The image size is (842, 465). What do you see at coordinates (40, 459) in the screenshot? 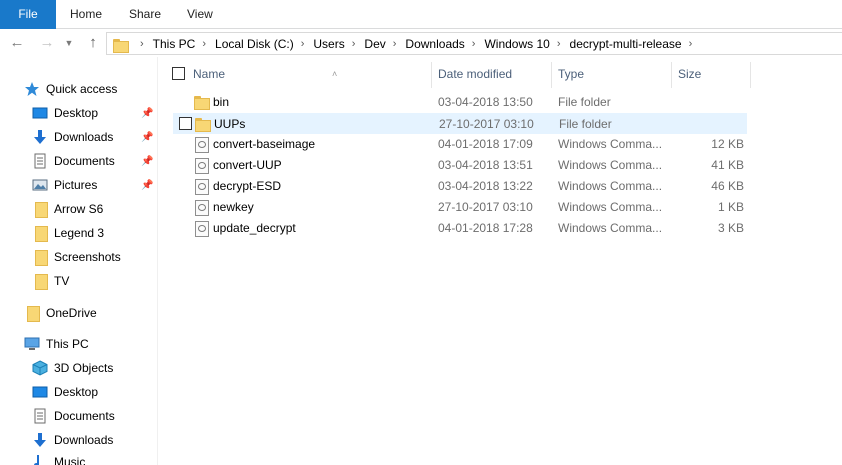
I see `music-icon` at bounding box center [40, 459].